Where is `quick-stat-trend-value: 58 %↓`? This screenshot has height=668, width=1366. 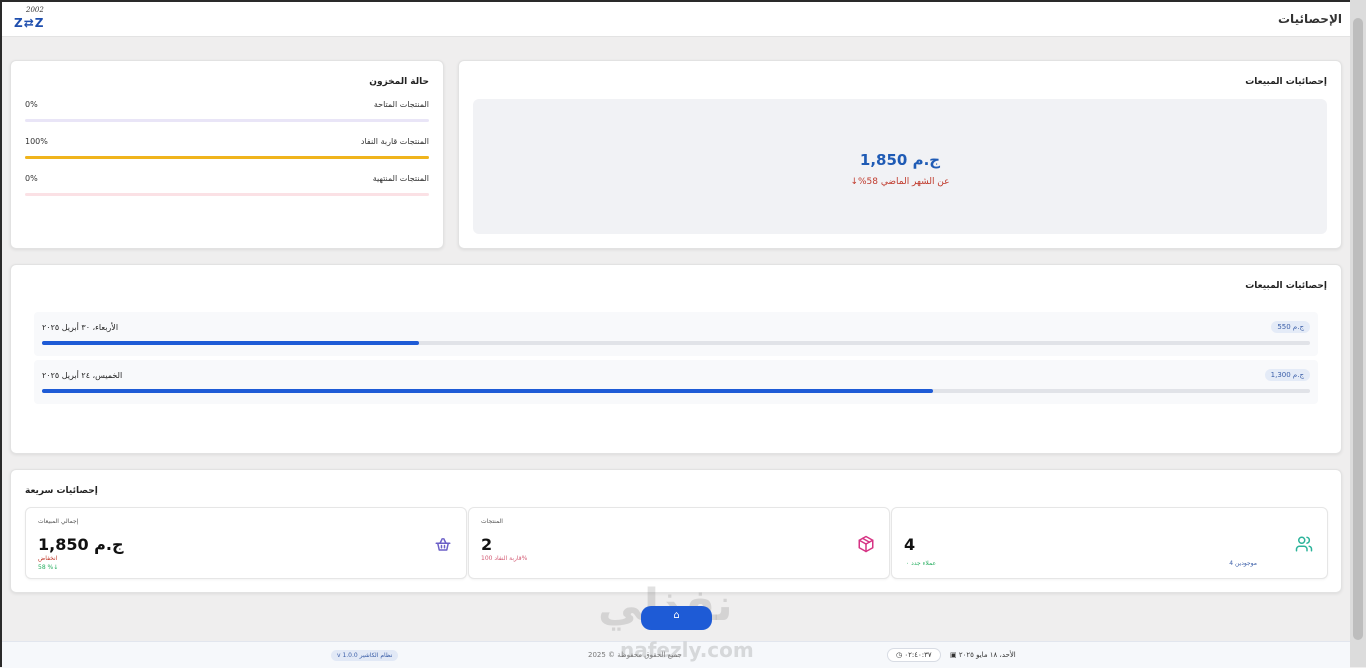 quick-stat-trend-value: 58 %↓ is located at coordinates (48, 567).